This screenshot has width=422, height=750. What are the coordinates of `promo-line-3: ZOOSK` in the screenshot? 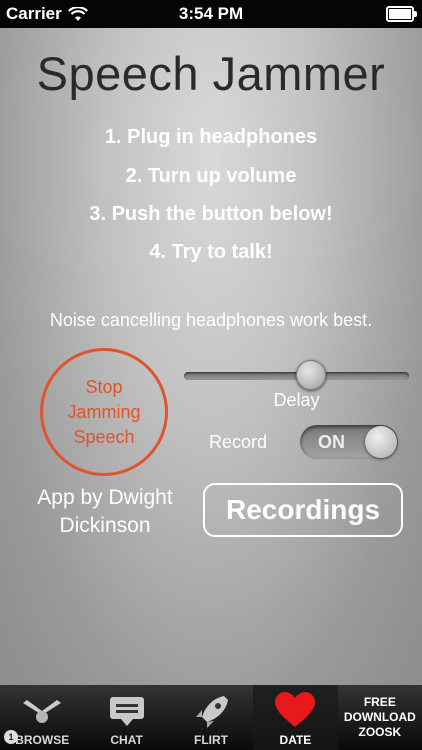 It's located at (380, 732).